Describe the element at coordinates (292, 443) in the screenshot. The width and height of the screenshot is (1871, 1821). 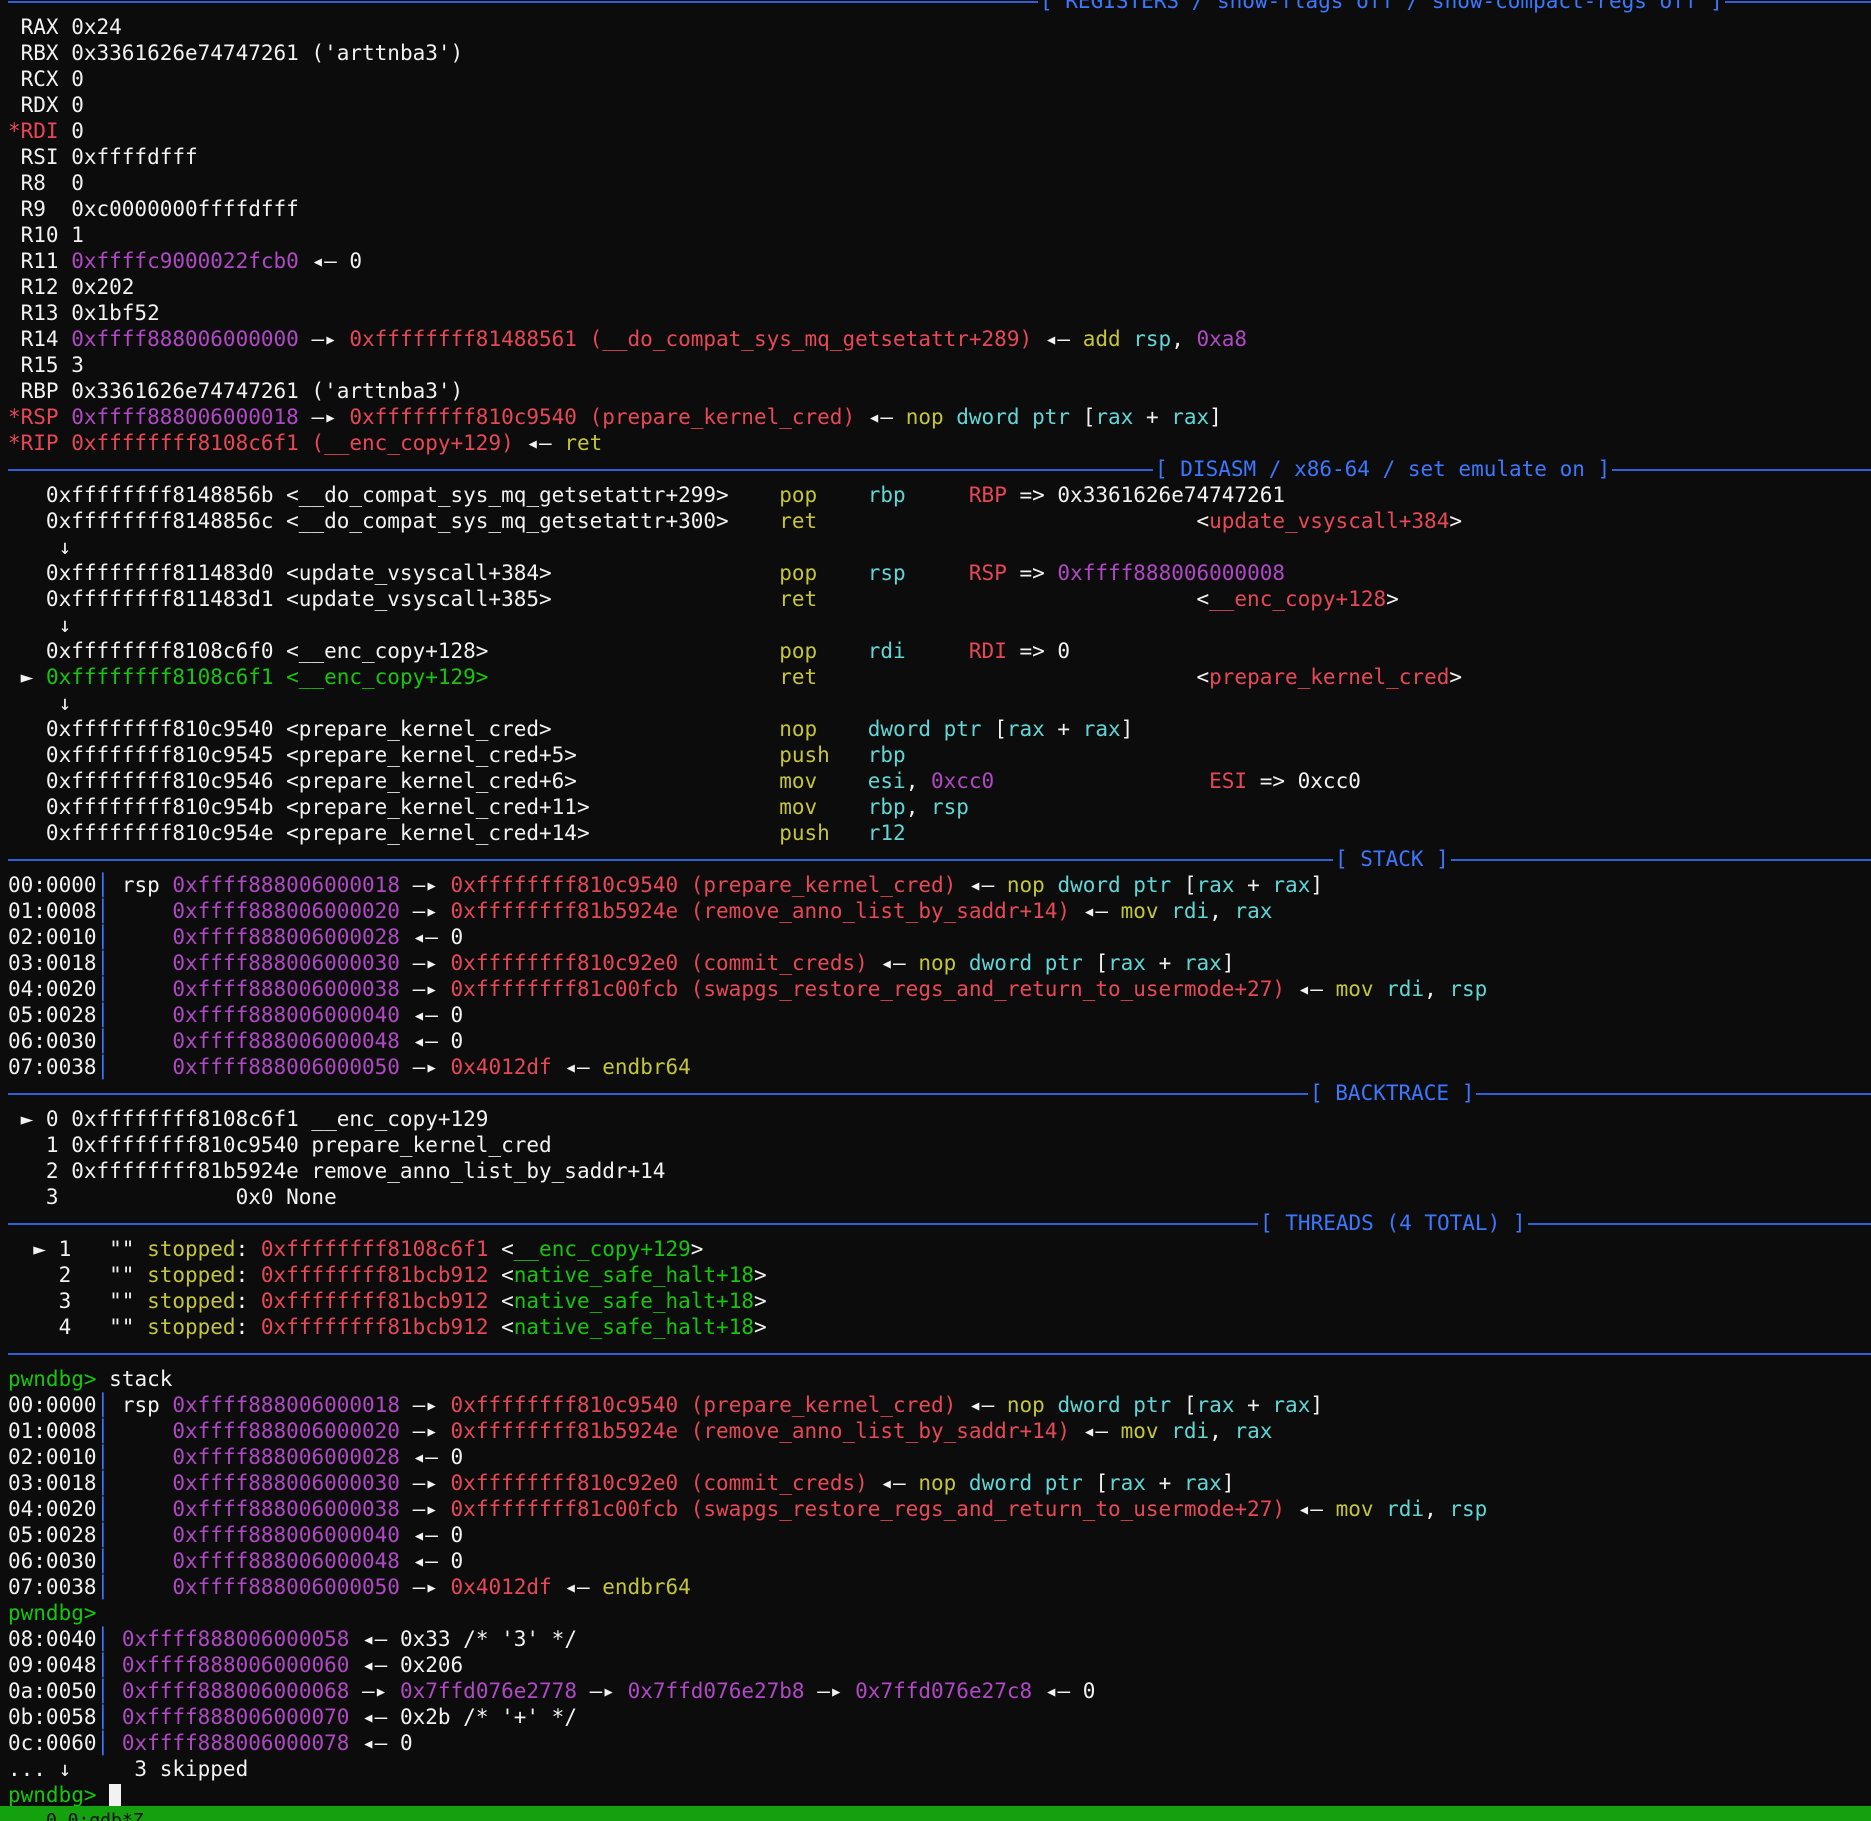
I see `register-value: 0xffffffff8108c6f1 (__enc_copy+129)` at that location.